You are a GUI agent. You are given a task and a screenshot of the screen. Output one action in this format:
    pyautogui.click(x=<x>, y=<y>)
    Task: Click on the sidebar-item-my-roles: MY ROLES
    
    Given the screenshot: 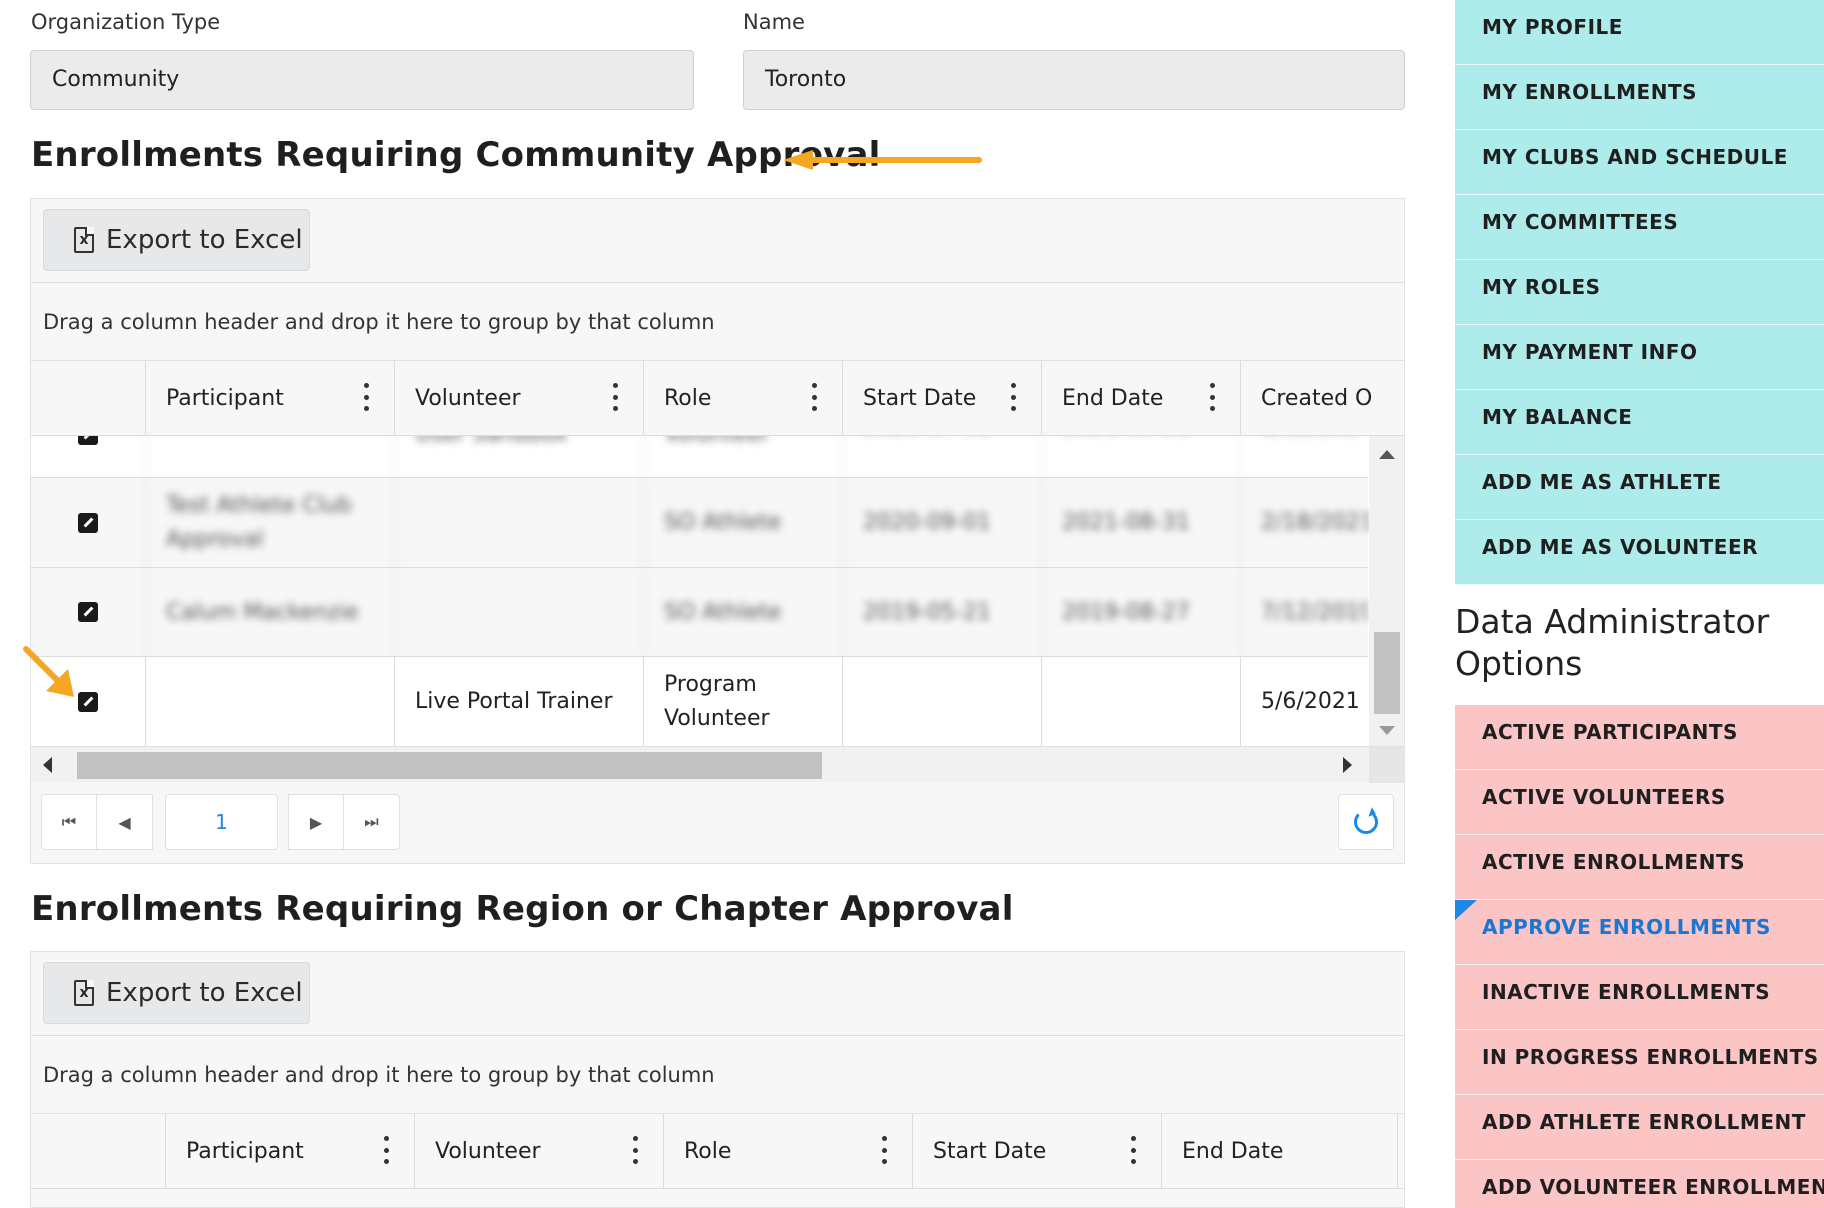 What is the action you would take?
    pyautogui.click(x=1639, y=292)
    